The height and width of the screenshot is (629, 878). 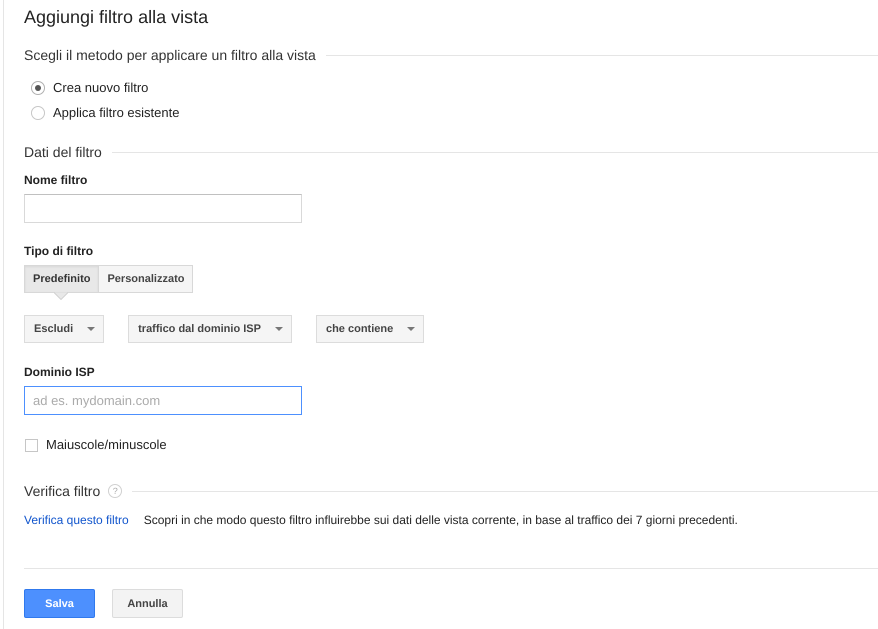 I want to click on cancel-button: Annulla, so click(x=147, y=603).